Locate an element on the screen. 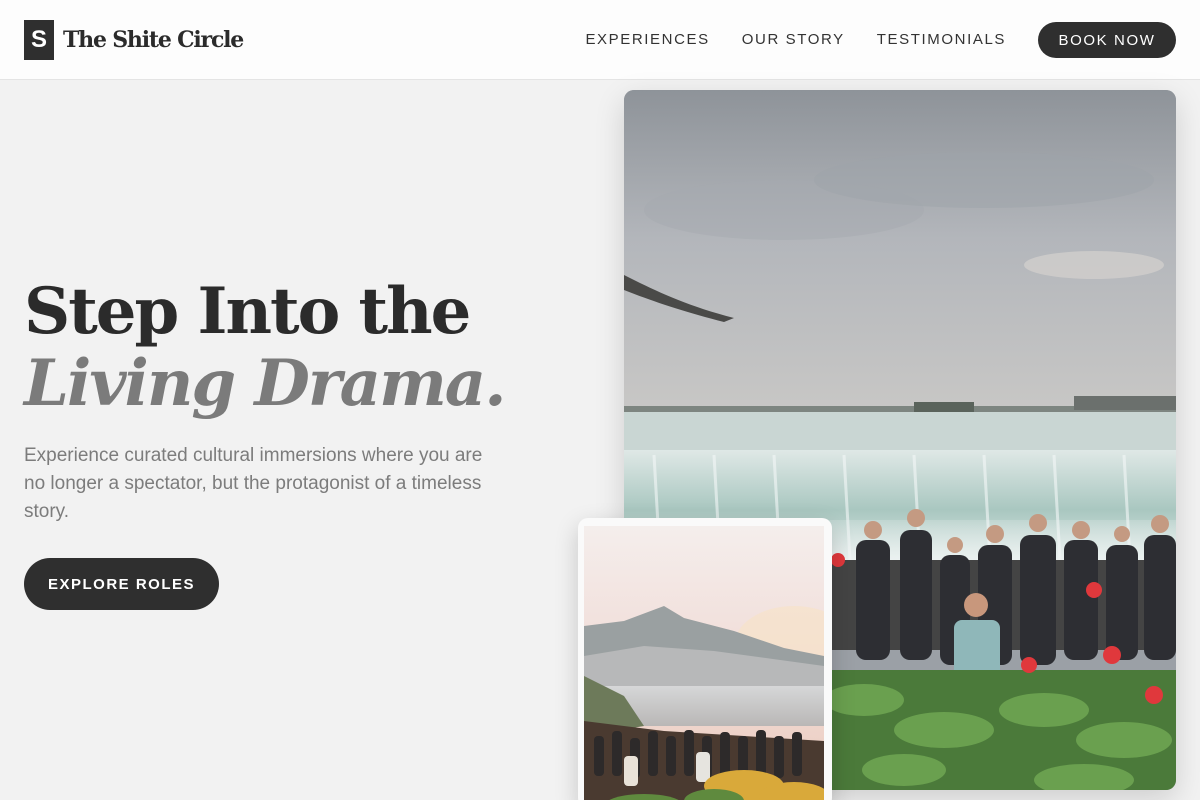  sunset-illustration is located at coordinates (704, 663).